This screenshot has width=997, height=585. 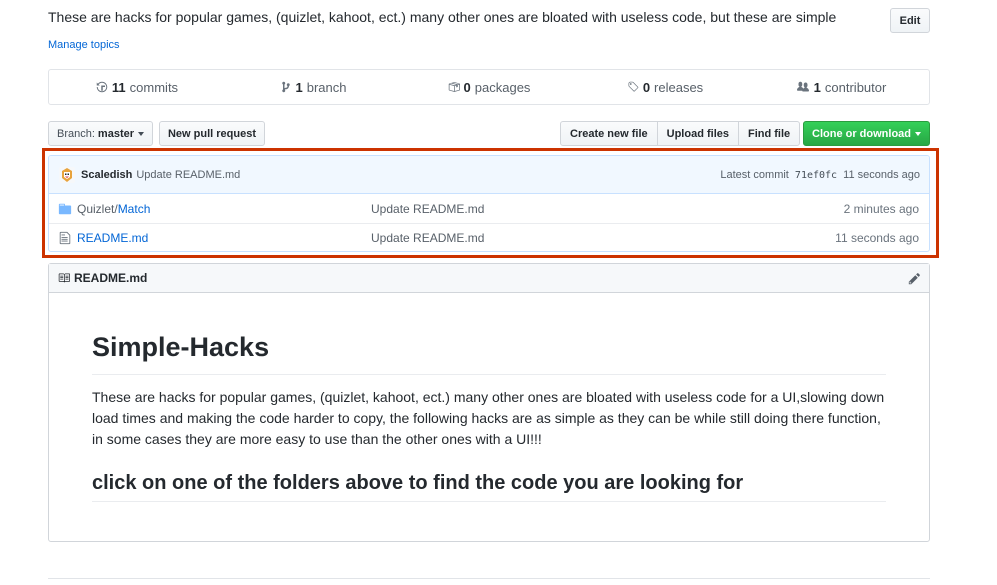 I want to click on releases-label: releases, so click(x=679, y=87).